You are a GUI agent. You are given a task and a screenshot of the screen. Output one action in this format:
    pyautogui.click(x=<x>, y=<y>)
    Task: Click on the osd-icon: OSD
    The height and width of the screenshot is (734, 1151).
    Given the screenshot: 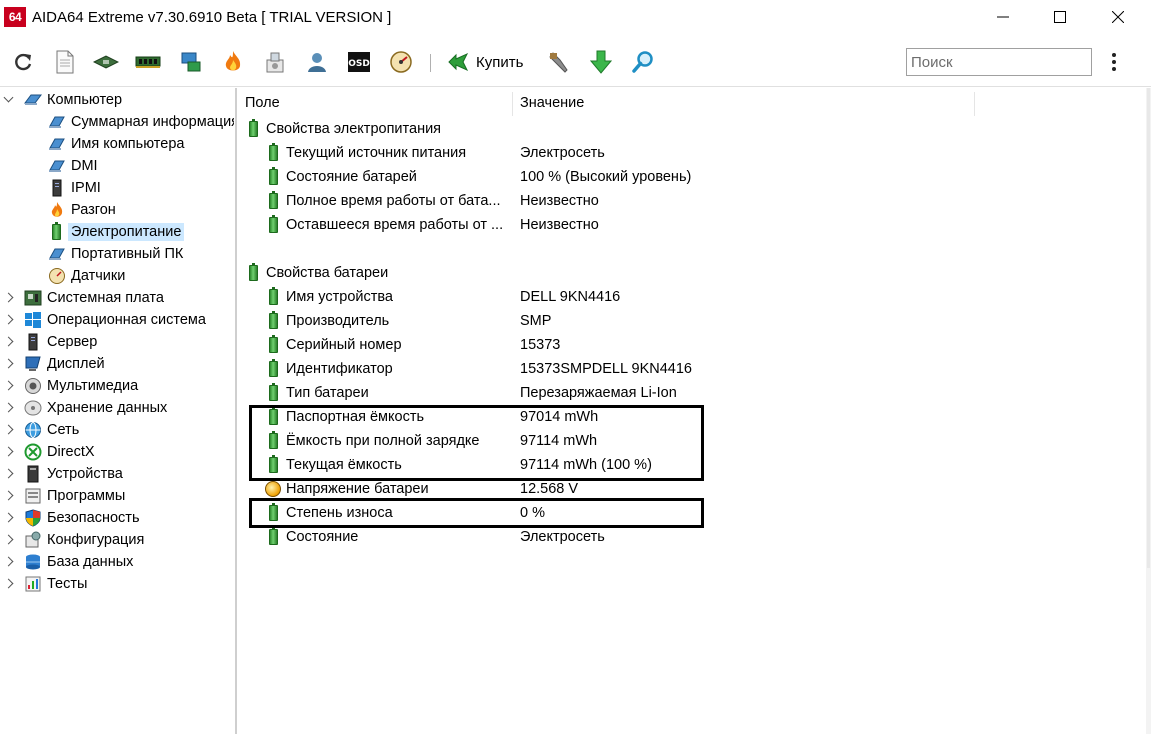 What is the action you would take?
    pyautogui.click(x=359, y=62)
    